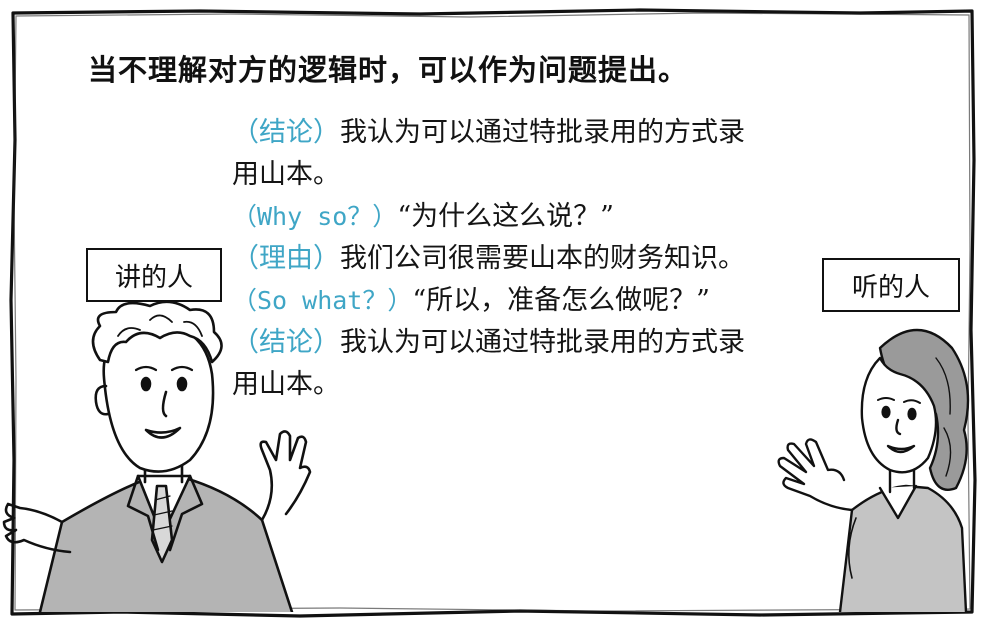  What do you see at coordinates (561, 300) in the screenshot?
I see `line-text: “所以，准备怎么做呢？”` at bounding box center [561, 300].